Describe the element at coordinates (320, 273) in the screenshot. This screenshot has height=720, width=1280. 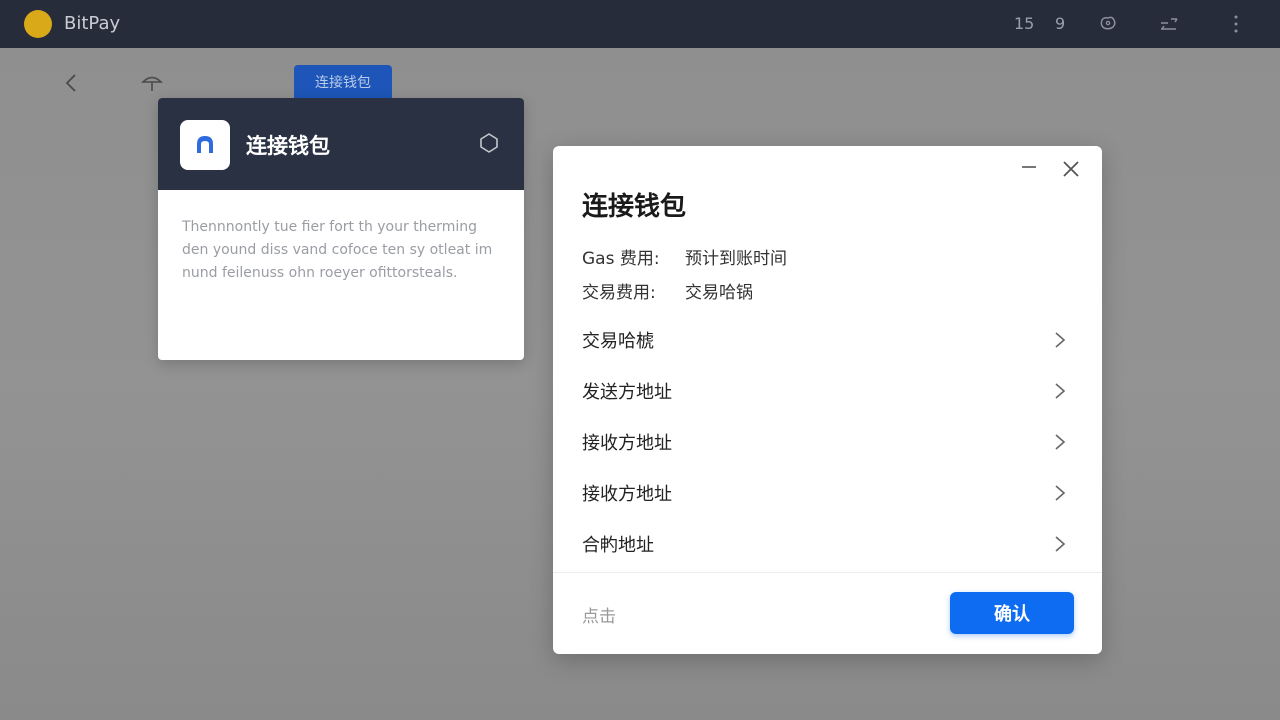
I see `card-text-line: nund feilenuss ohn roeyer ofittorsteals.` at that location.